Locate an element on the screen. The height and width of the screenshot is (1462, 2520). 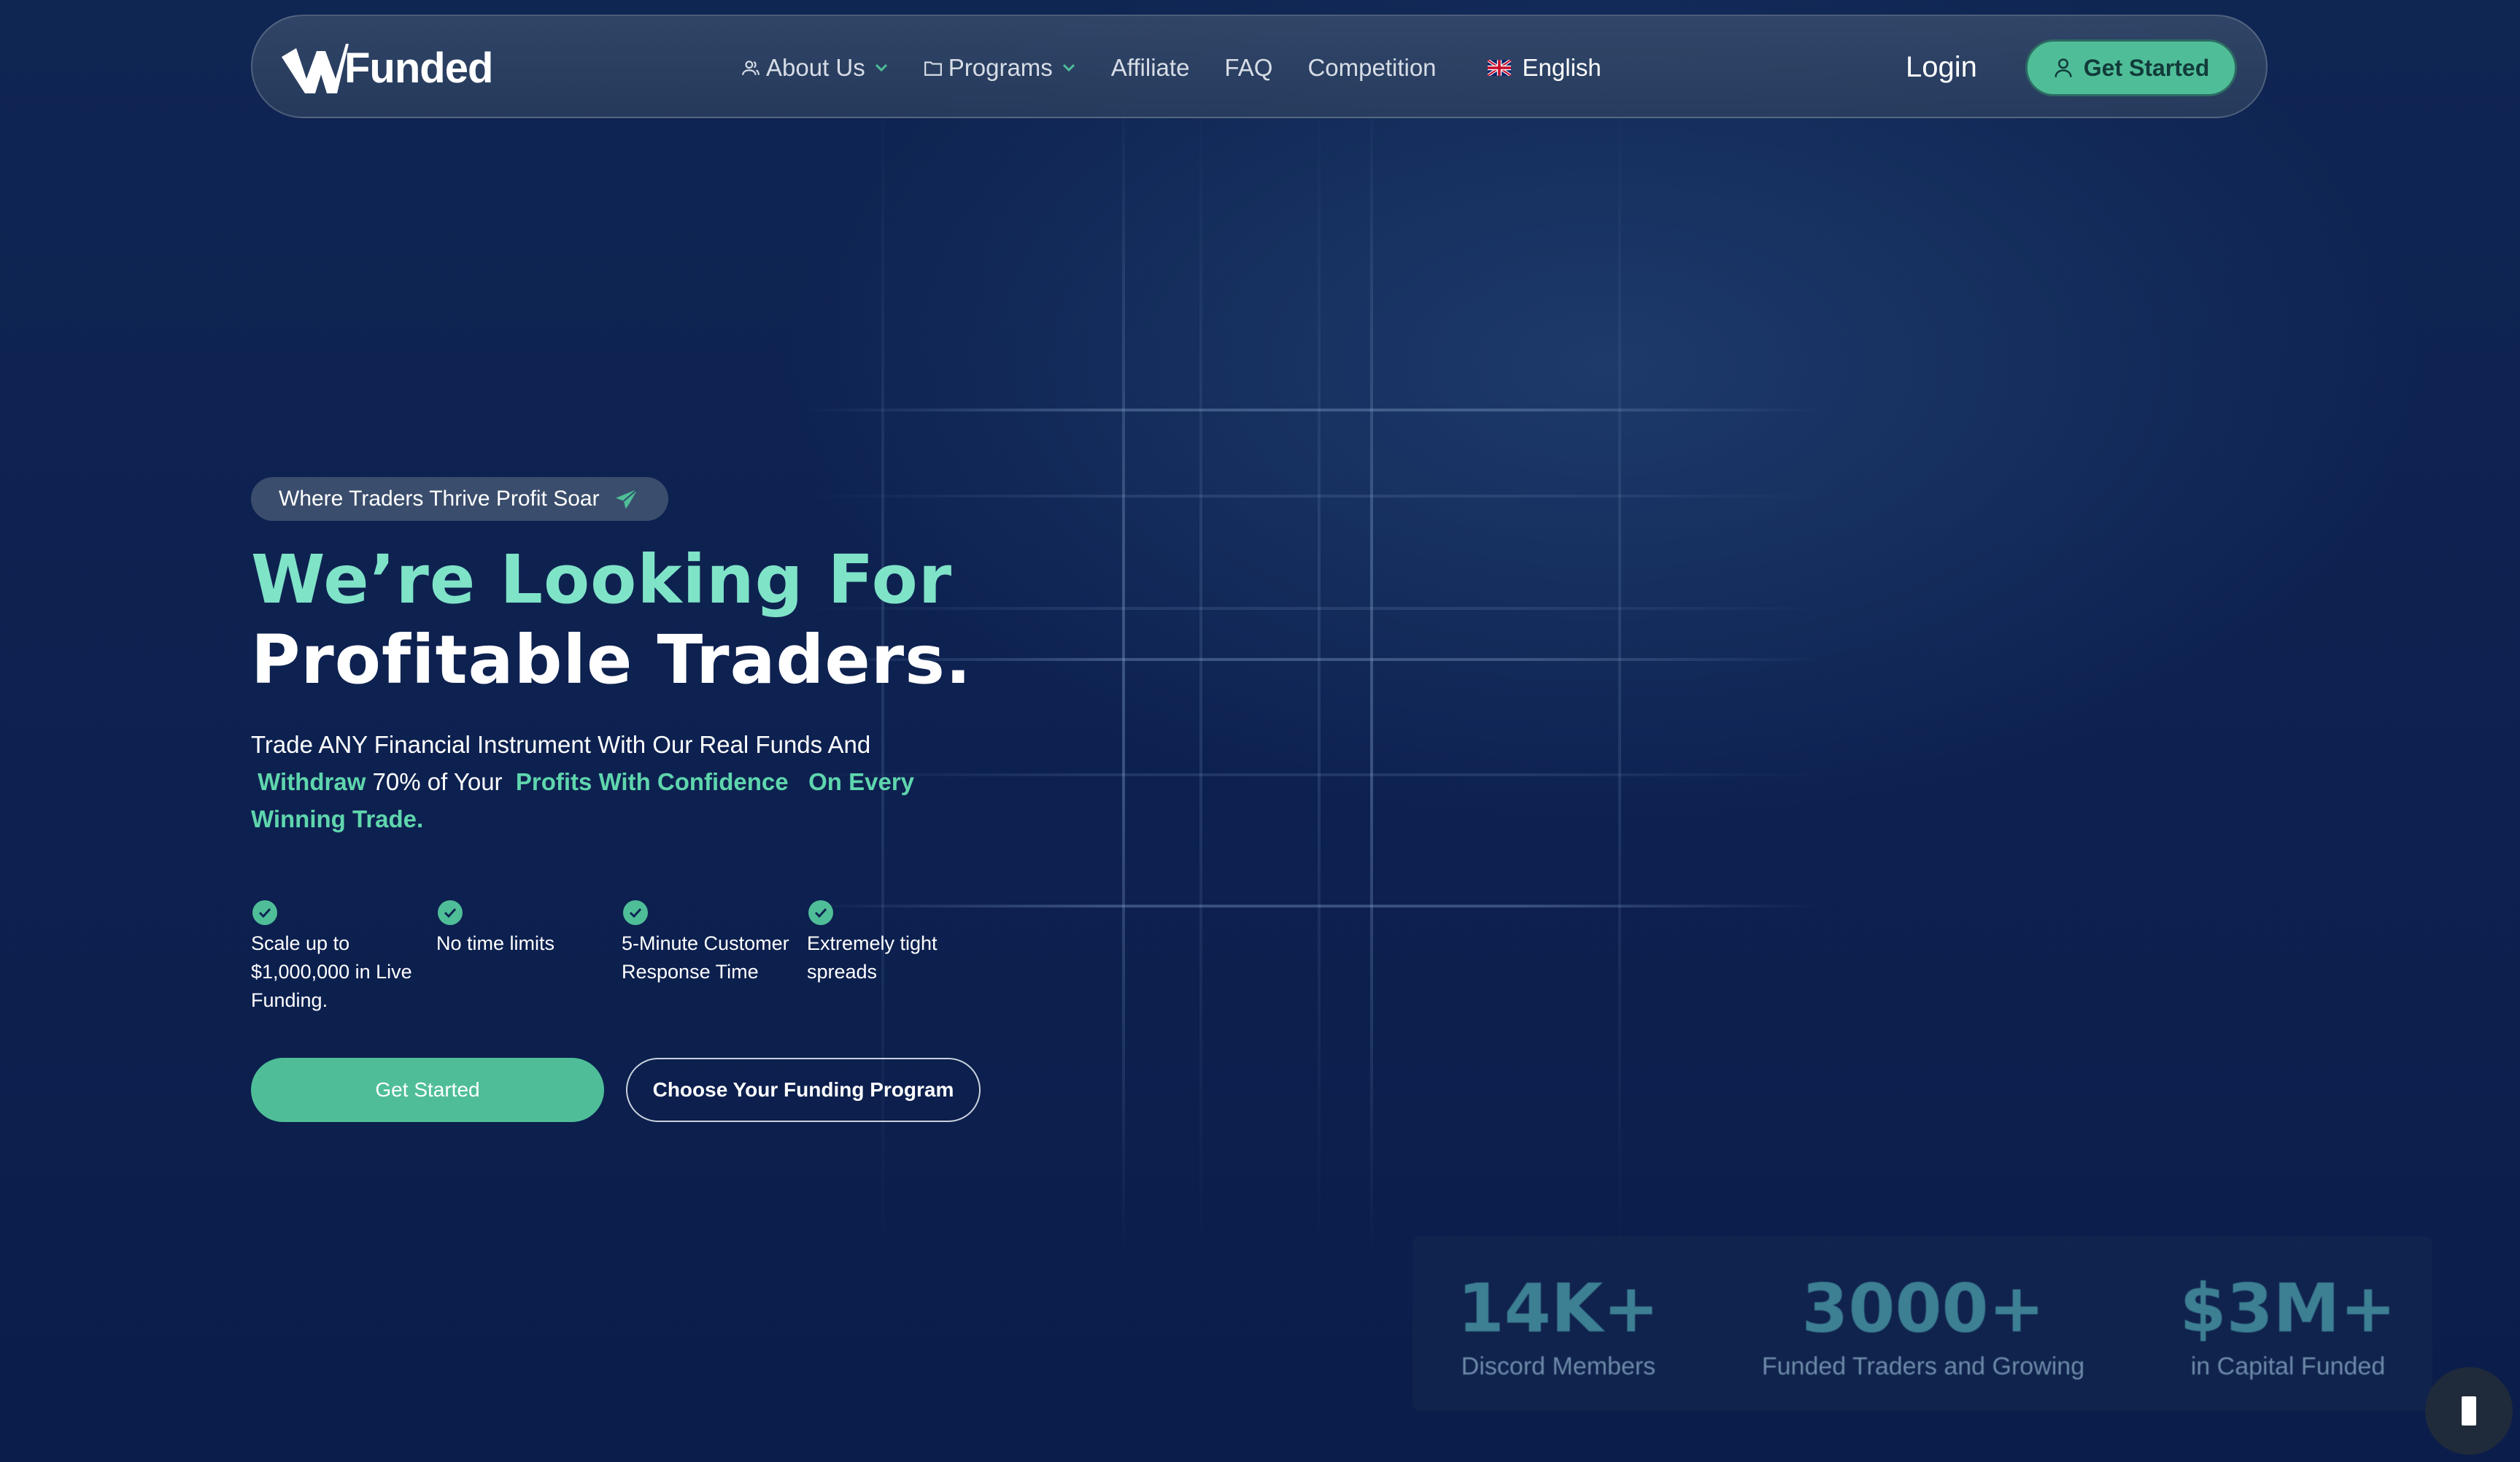
feature-text: No time limits is located at coordinates (495, 943).